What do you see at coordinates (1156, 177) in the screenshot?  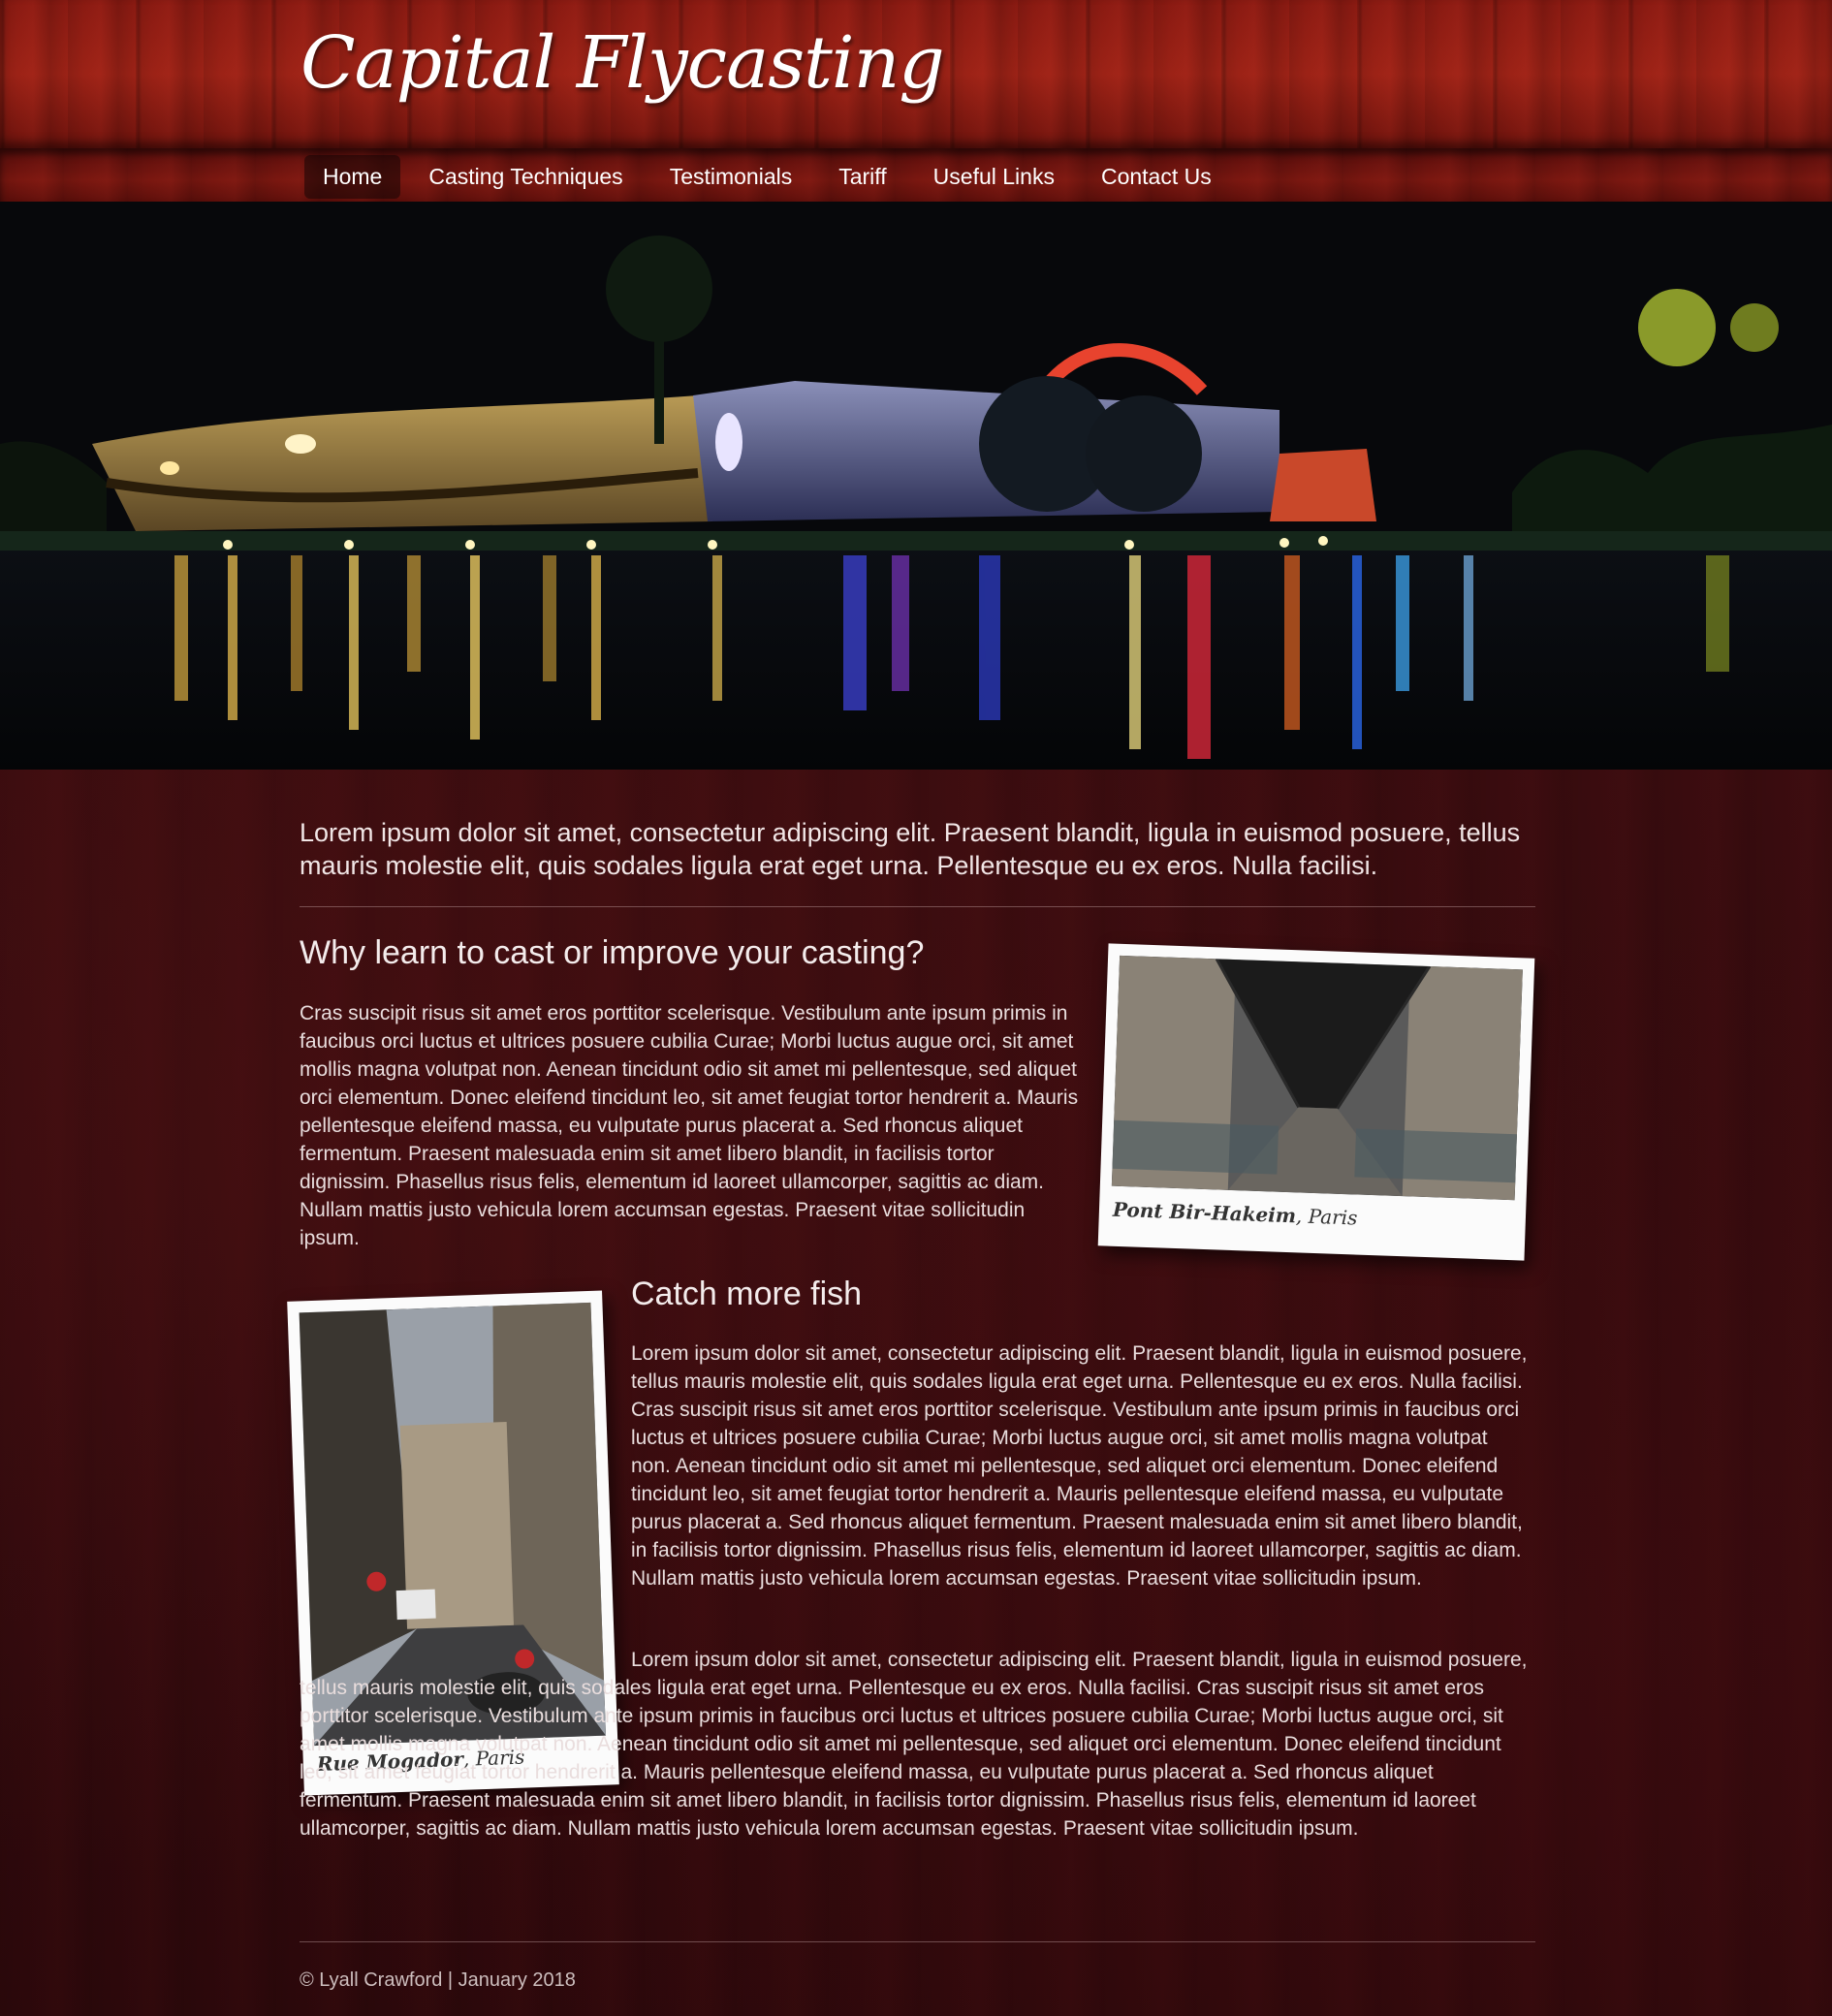 I see `nav-item-contact-us: Contact Us` at bounding box center [1156, 177].